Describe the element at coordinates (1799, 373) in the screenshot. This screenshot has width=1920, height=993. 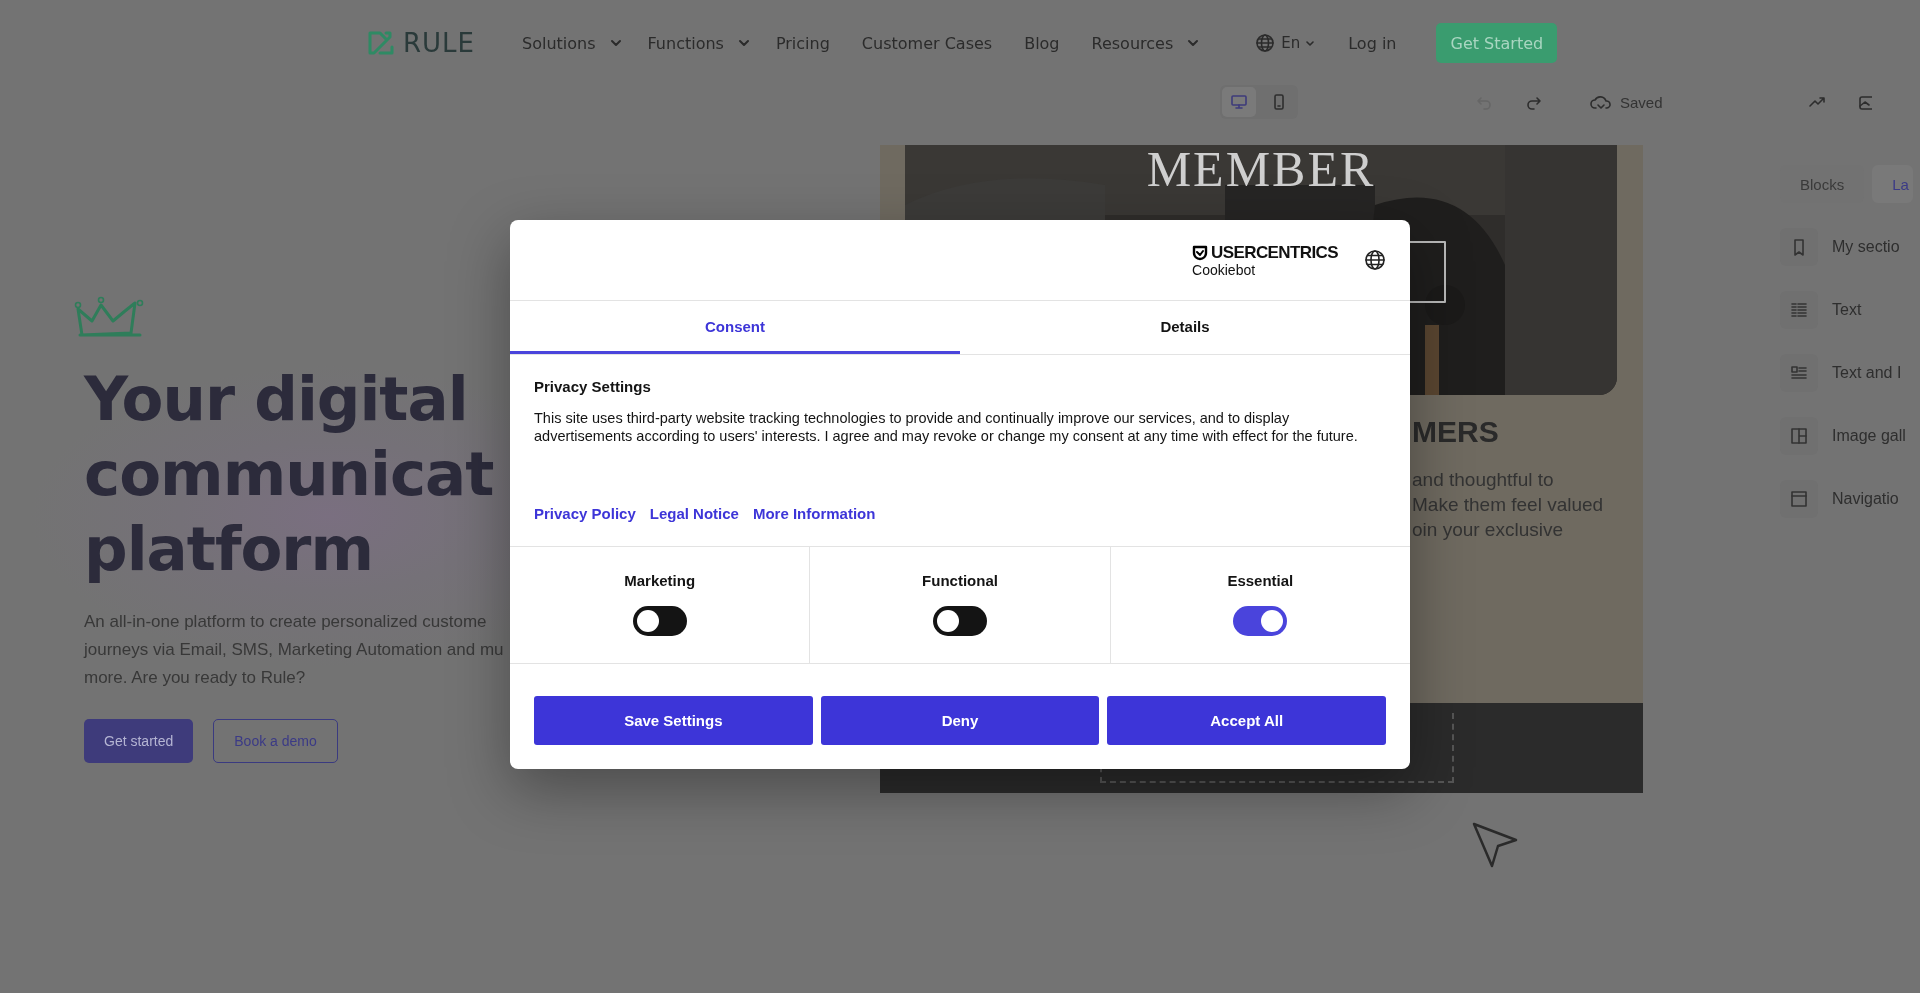
I see `text-image-icon` at that location.